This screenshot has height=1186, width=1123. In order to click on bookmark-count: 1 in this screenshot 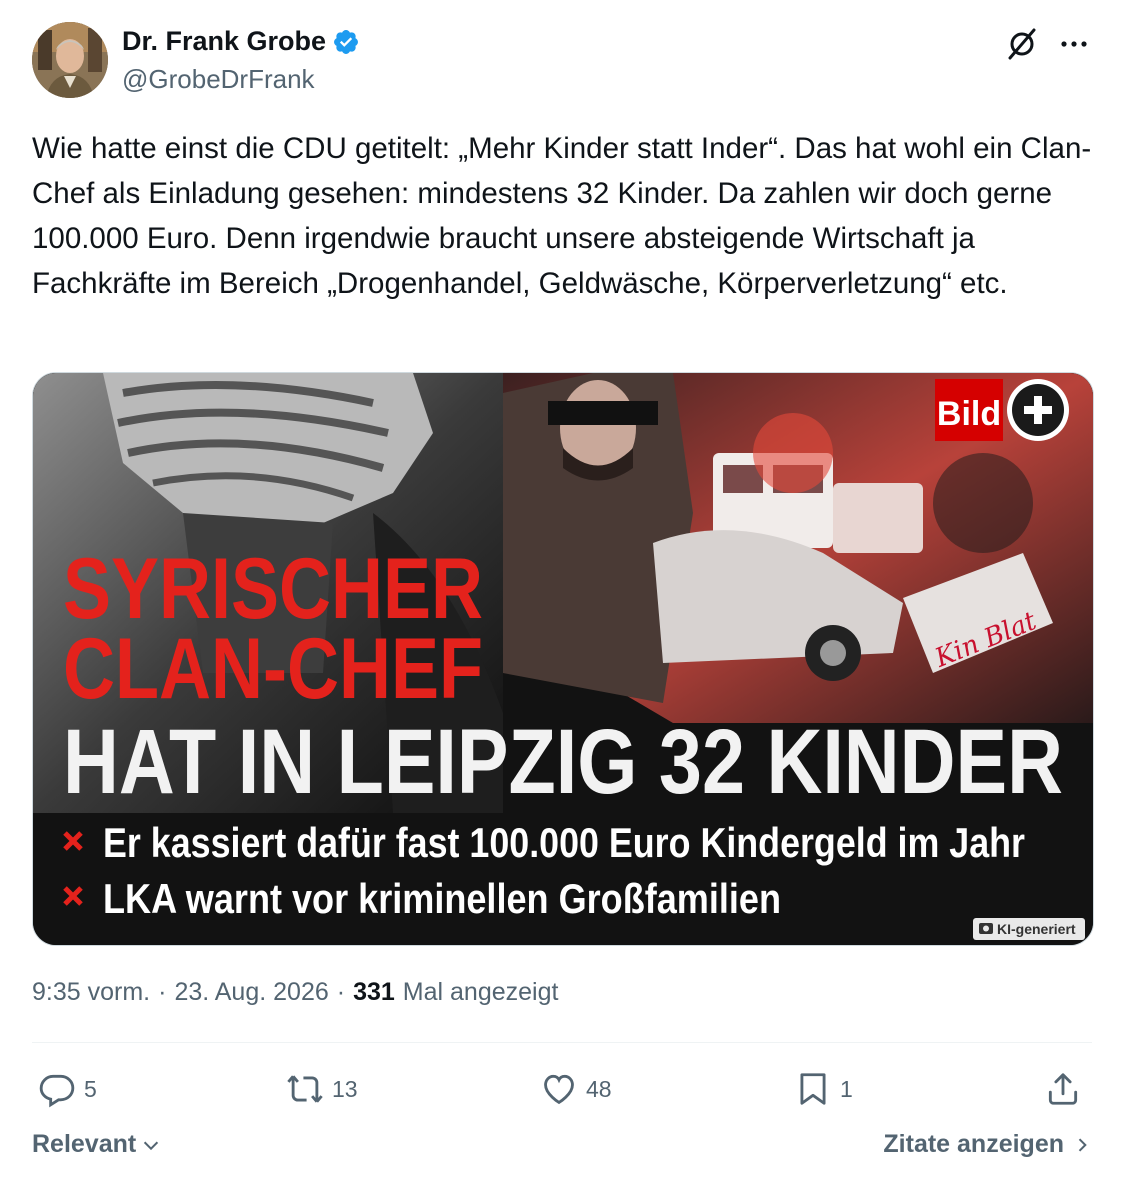, I will do `click(846, 1088)`.